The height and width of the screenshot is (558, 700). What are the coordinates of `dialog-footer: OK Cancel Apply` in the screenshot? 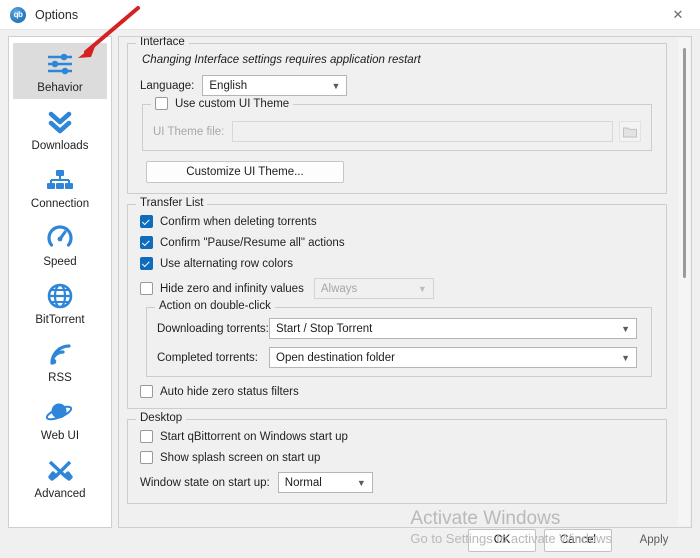 It's located at (350, 540).